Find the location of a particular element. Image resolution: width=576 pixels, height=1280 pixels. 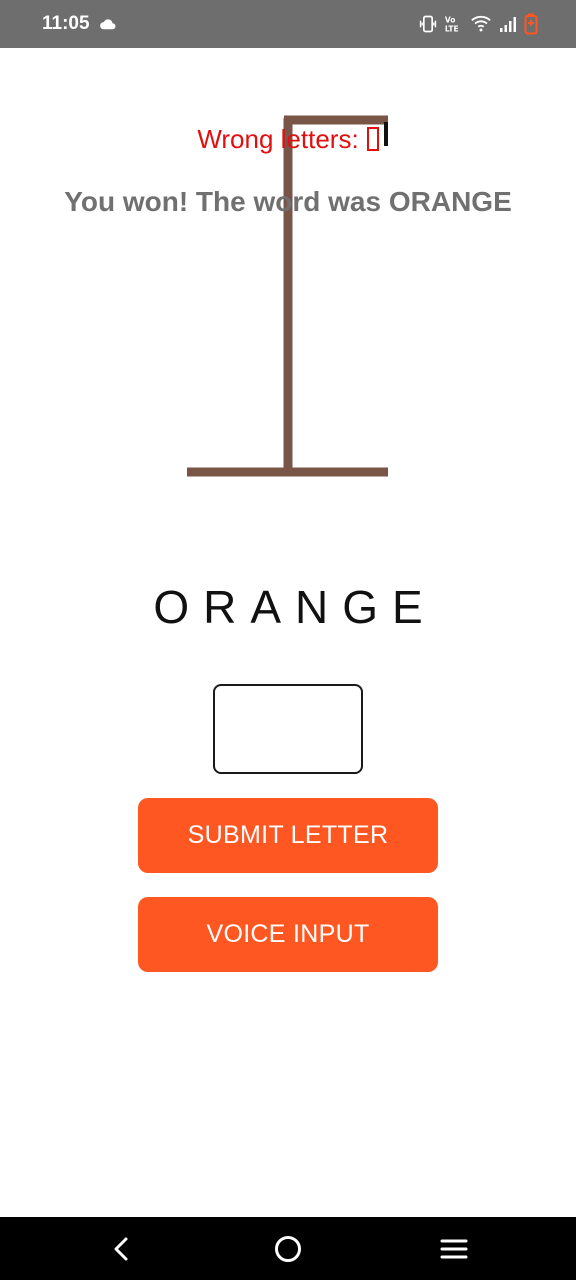

back-button is located at coordinates (122, 1249).